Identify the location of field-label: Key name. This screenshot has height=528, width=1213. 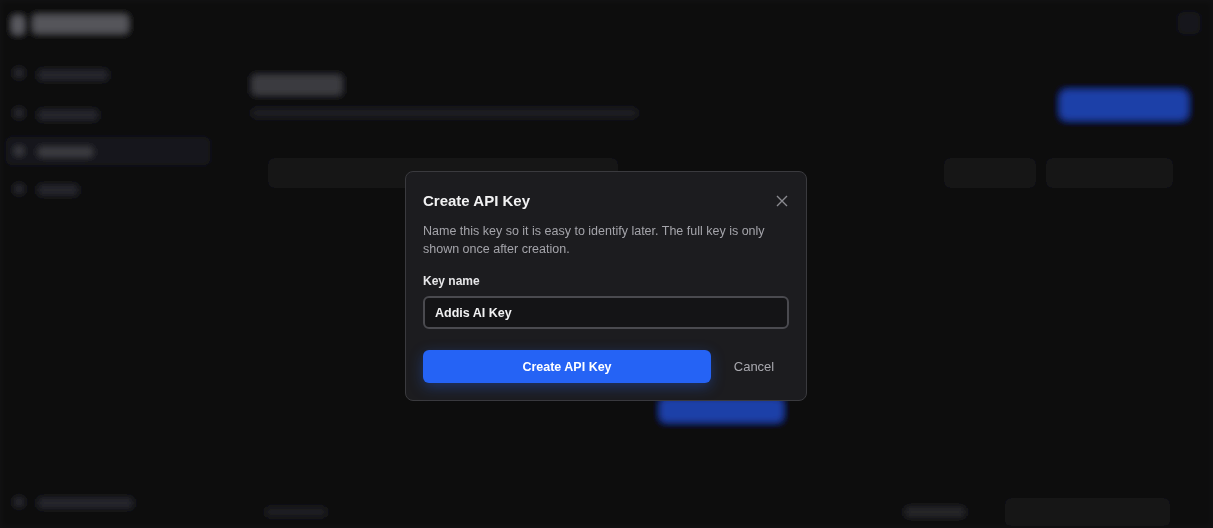
(452, 281).